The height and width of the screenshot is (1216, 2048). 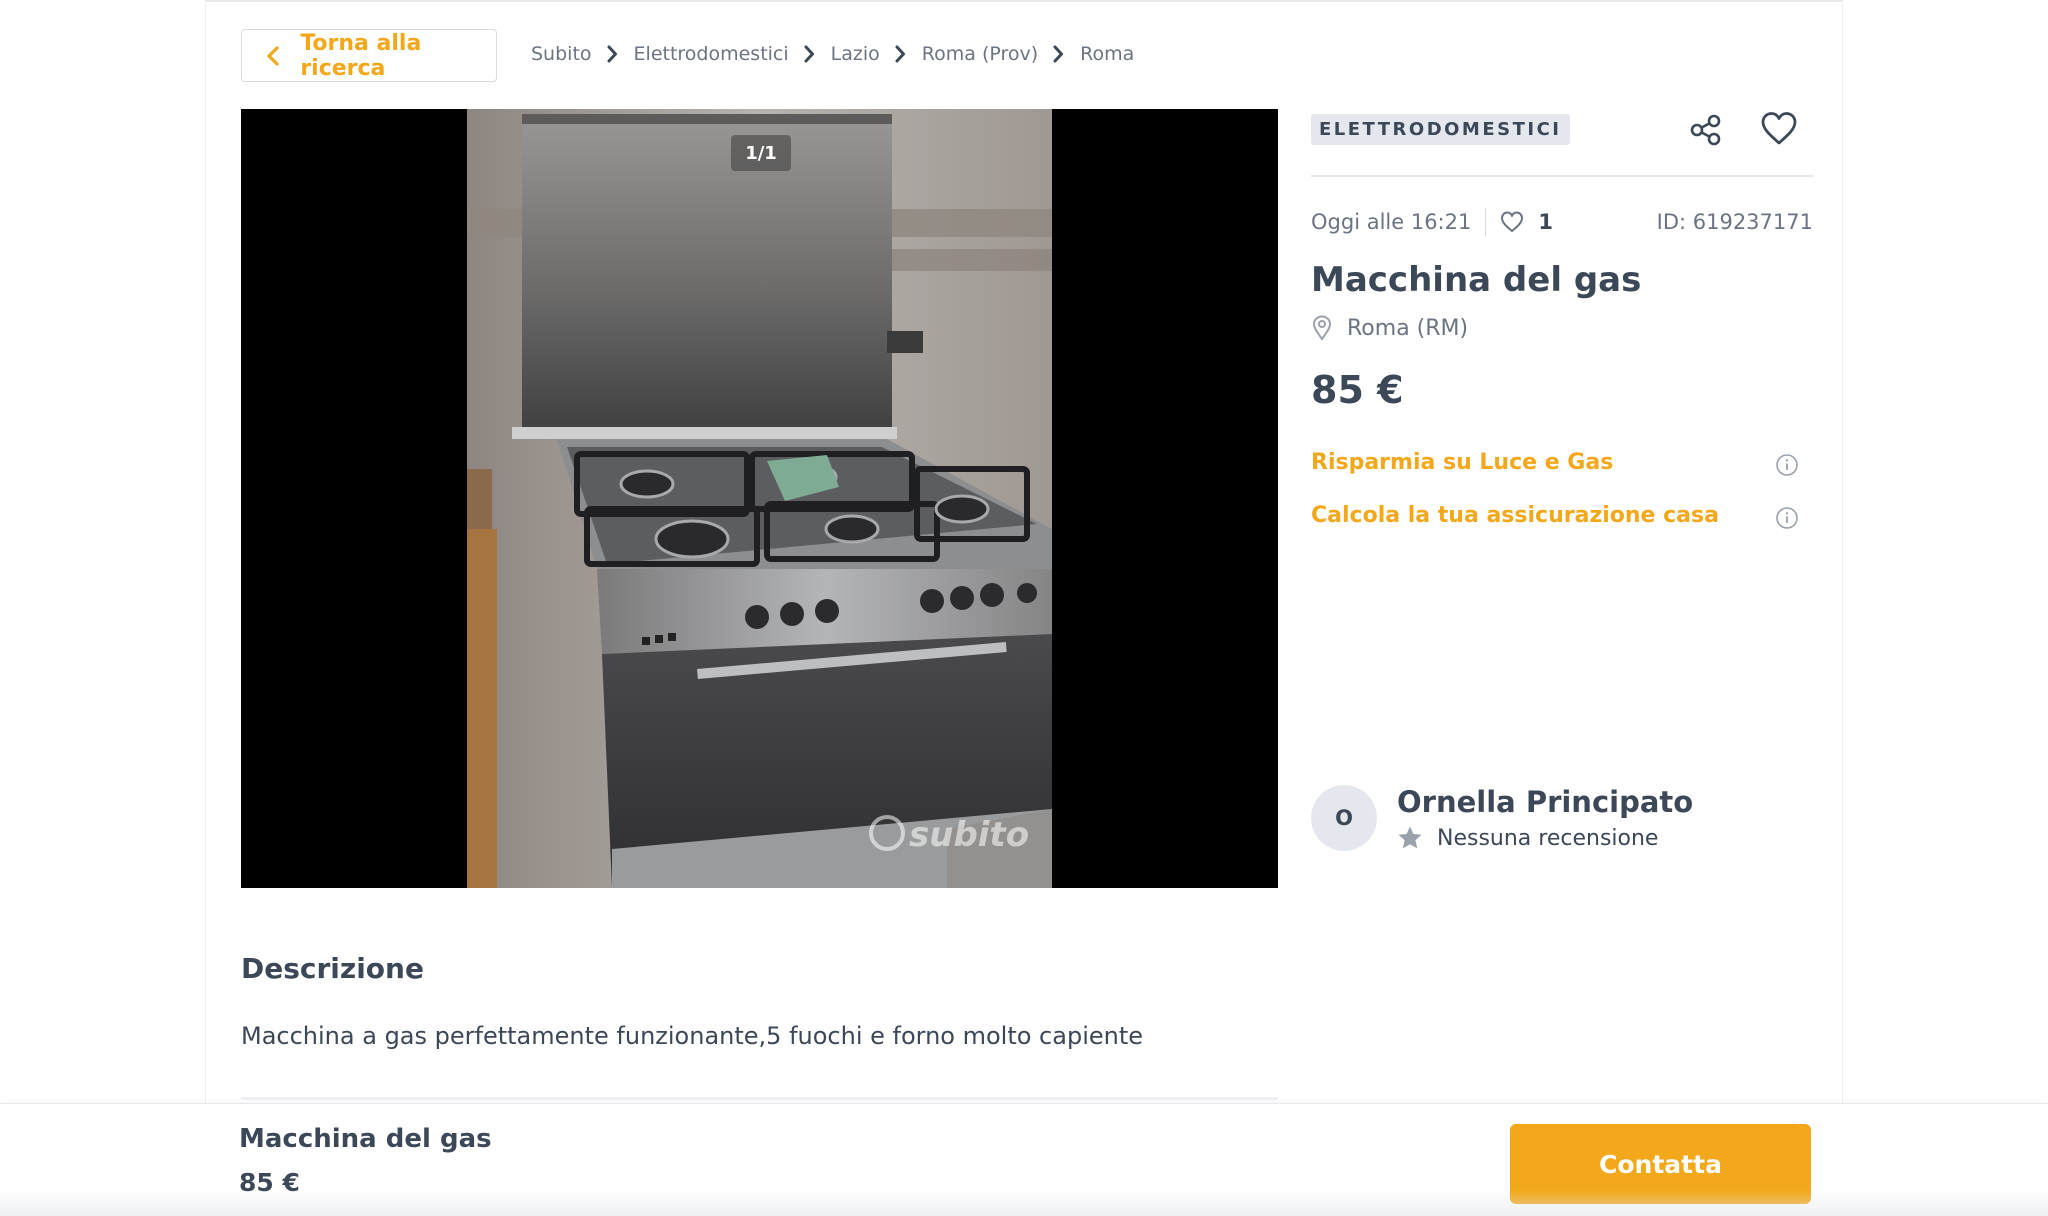 I want to click on favorite-button, so click(x=1779, y=129).